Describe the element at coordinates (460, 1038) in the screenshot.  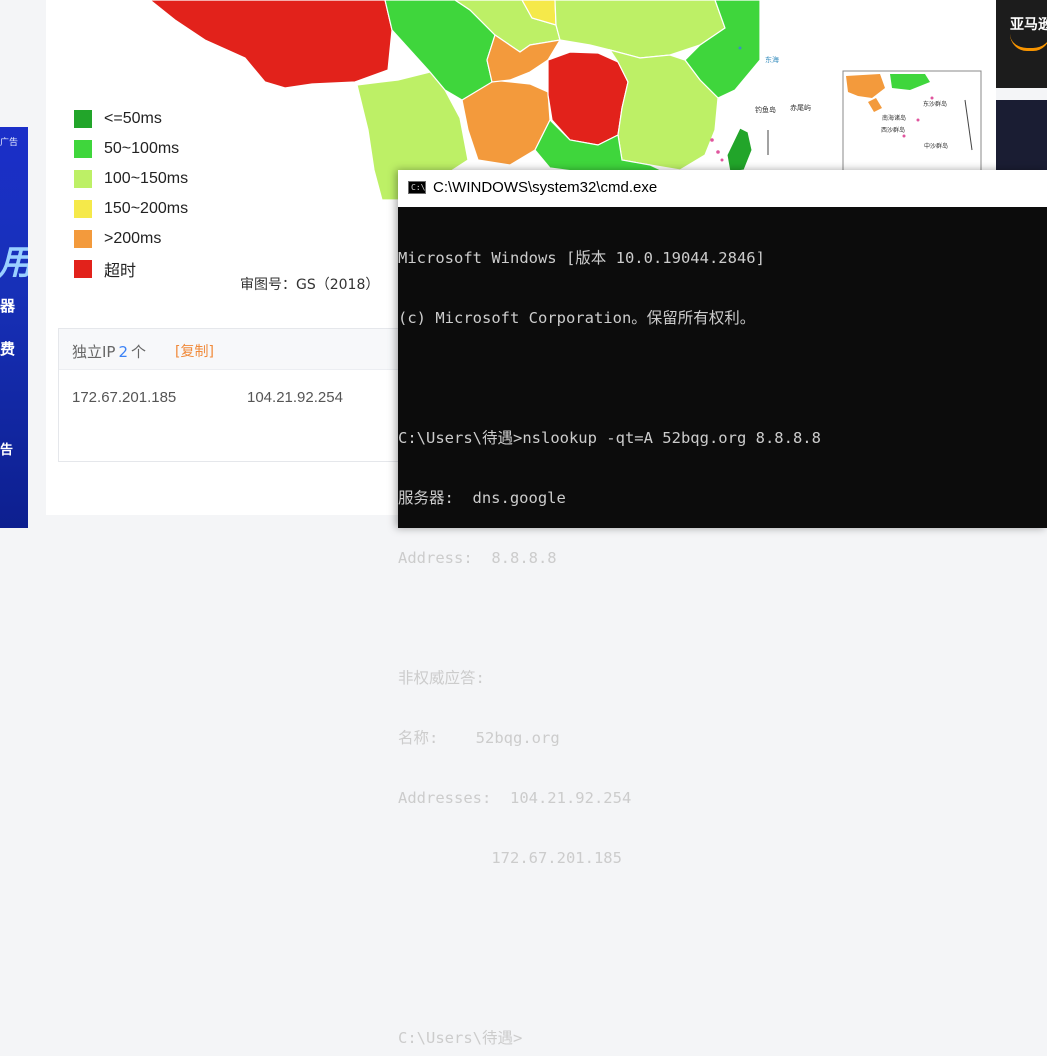
I see `console-prompt-line: C:\Users\待遇>` at that location.